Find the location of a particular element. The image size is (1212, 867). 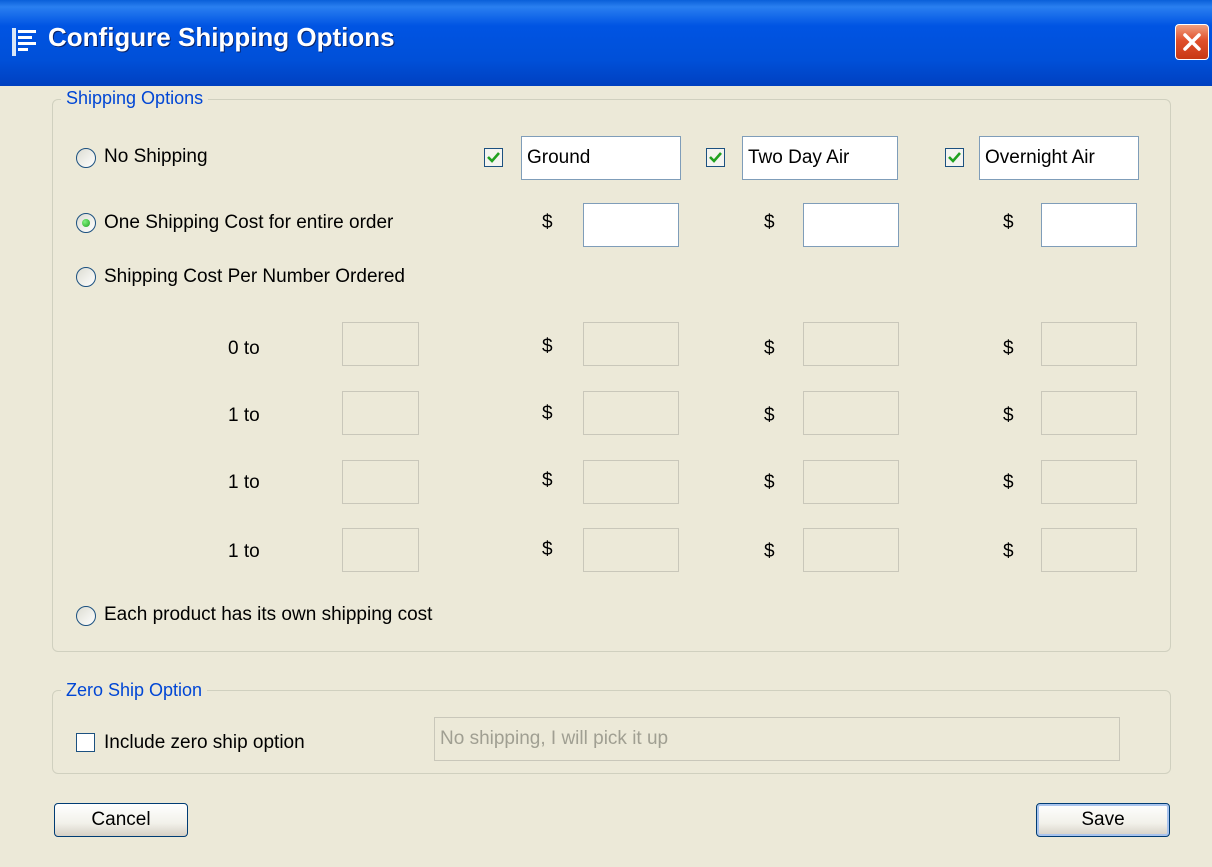

radio-selected-dot is located at coordinates (86, 223).